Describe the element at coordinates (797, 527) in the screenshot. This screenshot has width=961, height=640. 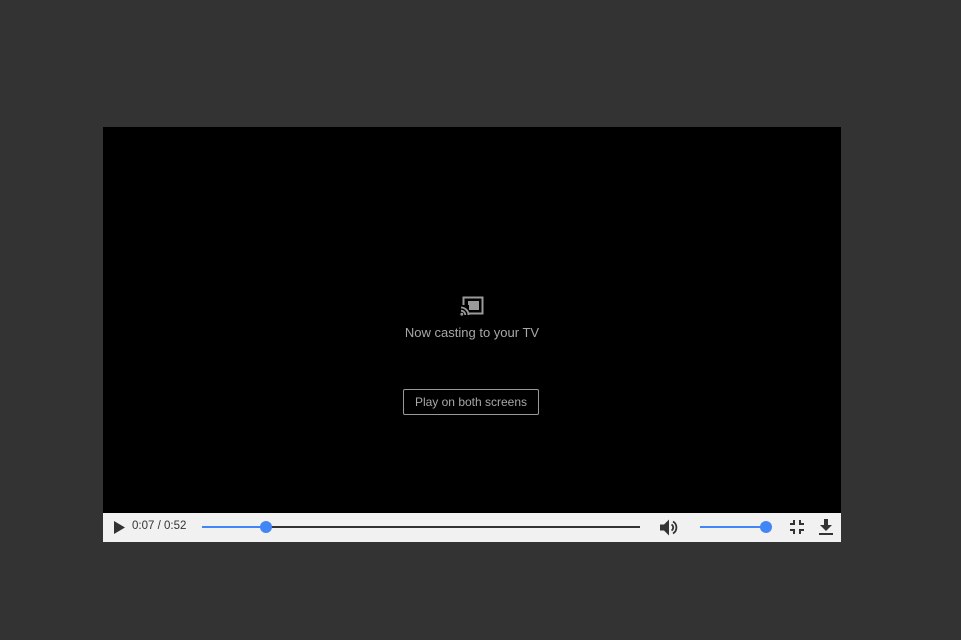
I see `exit-fullscreen-icon` at that location.